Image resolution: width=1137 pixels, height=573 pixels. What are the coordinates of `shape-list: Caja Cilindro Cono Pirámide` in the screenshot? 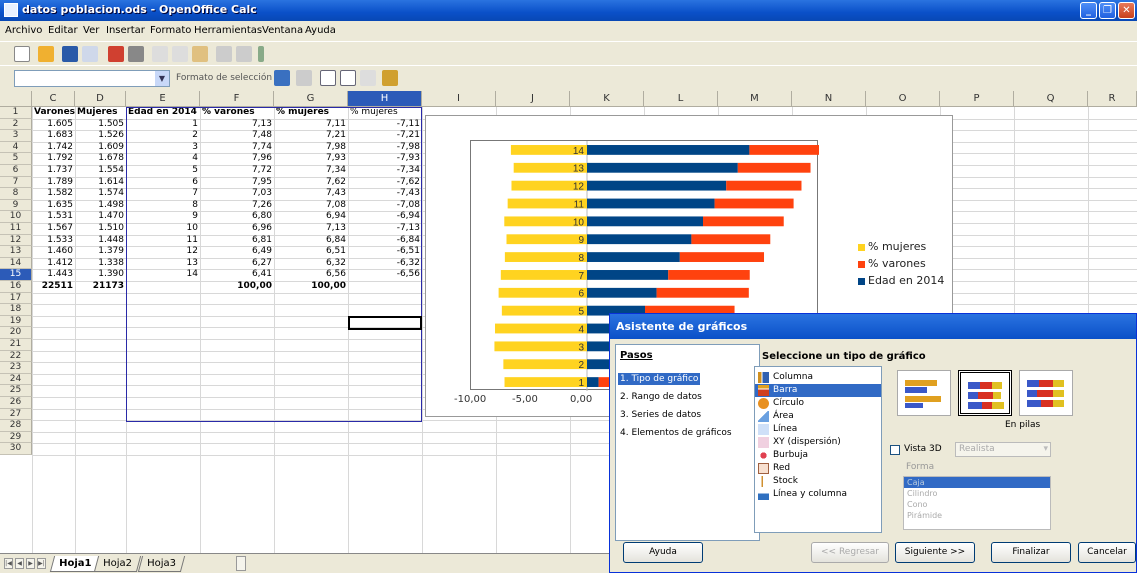 It's located at (977, 503).